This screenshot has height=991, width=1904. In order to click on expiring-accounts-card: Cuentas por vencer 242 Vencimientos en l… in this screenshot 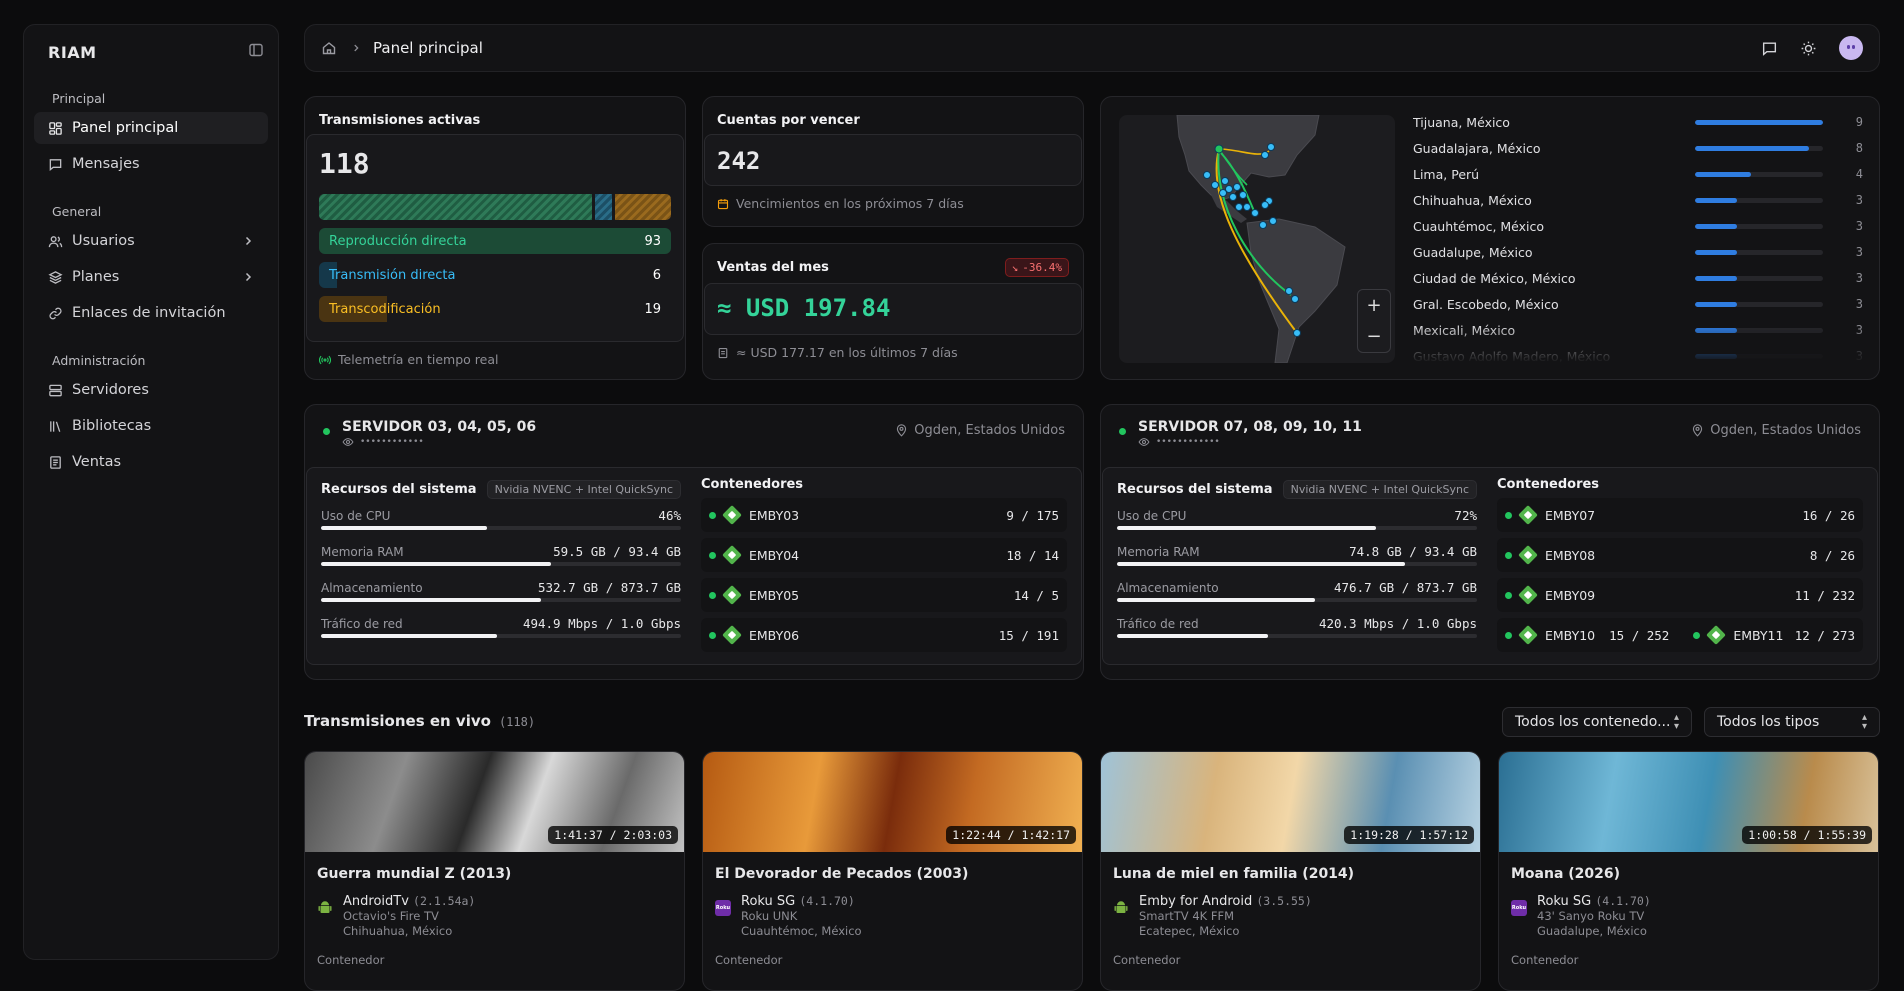, I will do `click(893, 161)`.